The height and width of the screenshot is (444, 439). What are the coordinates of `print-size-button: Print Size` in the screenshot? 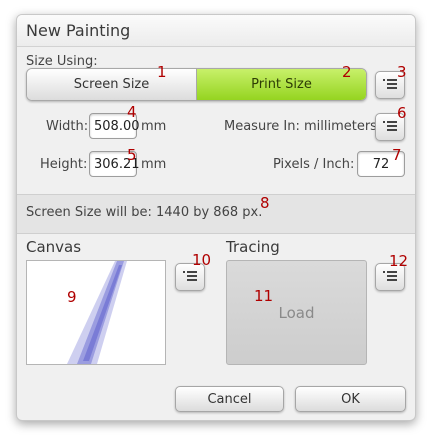 It's located at (281, 84).